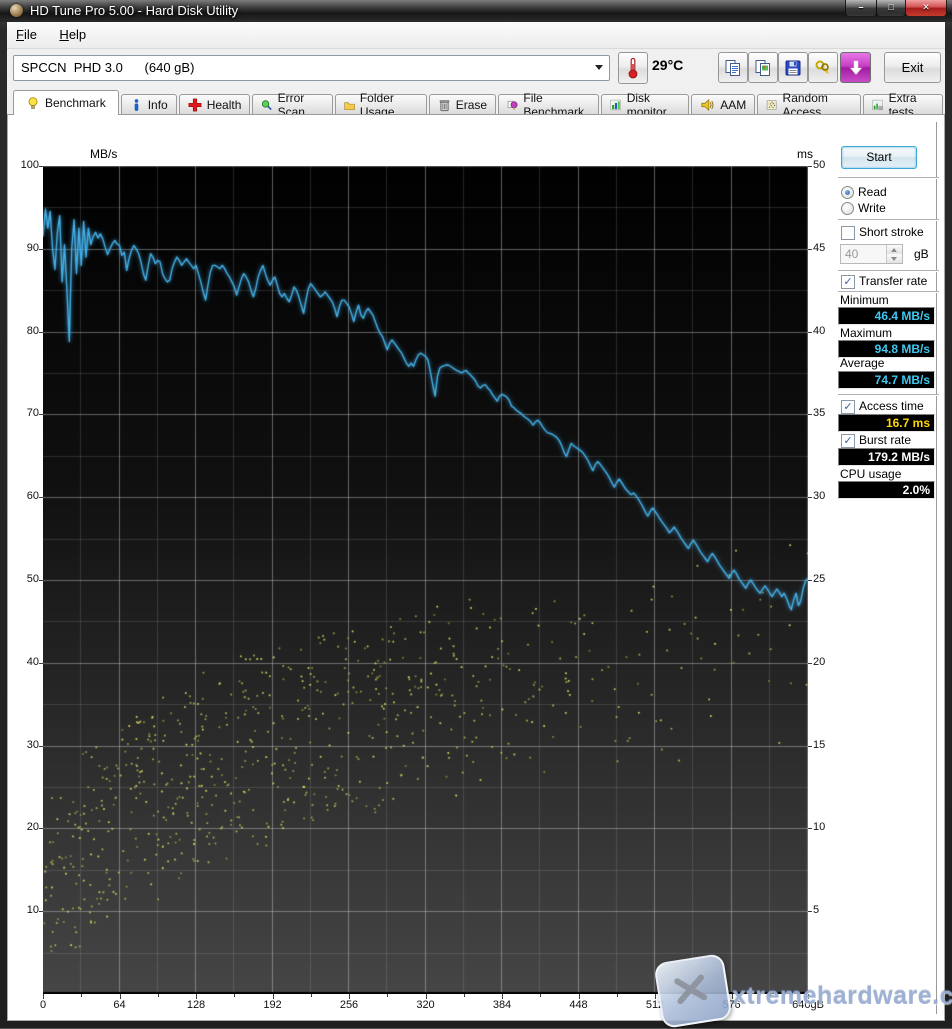 Image resolution: width=952 pixels, height=1029 pixels. What do you see at coordinates (848, 441) in the screenshot?
I see `burst-rate-checkbox: ✓` at bounding box center [848, 441].